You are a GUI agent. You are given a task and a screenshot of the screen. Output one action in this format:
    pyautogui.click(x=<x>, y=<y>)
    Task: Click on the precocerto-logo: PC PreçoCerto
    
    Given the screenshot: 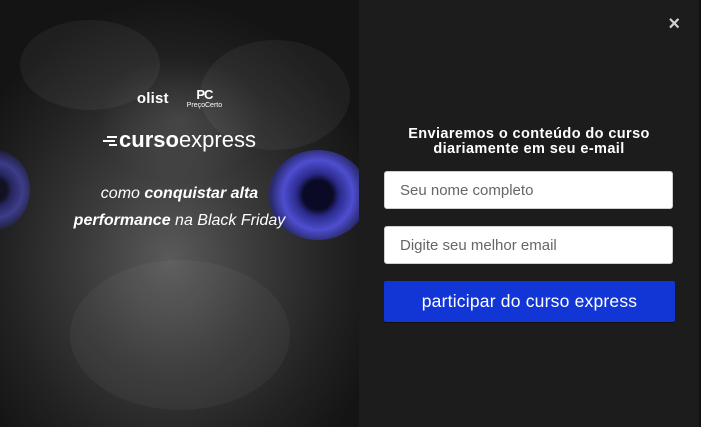 What is the action you would take?
    pyautogui.click(x=204, y=98)
    